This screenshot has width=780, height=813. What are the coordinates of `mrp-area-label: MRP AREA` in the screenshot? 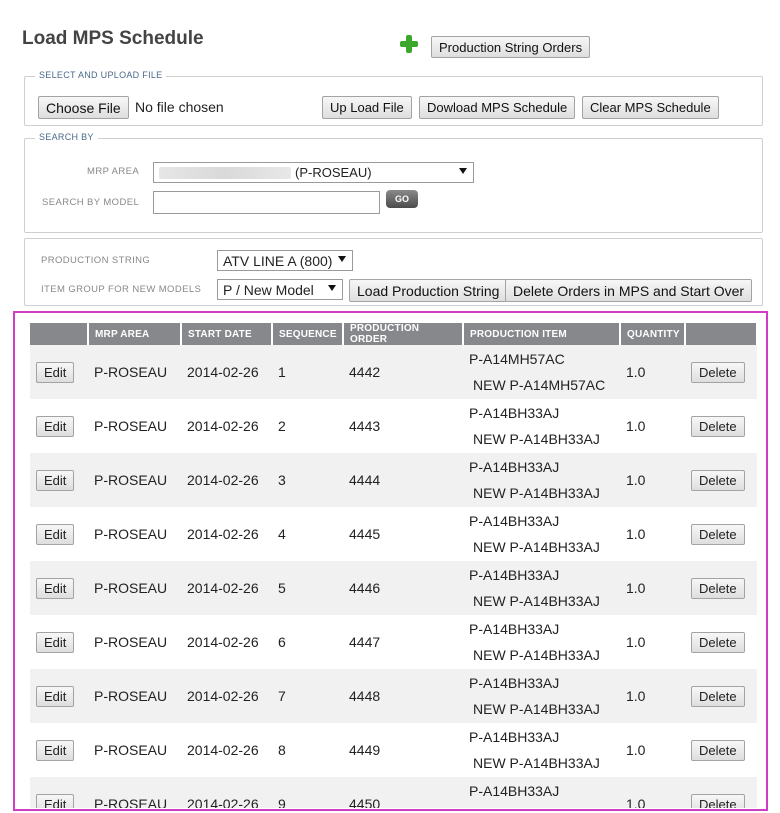 It's located at (113, 171).